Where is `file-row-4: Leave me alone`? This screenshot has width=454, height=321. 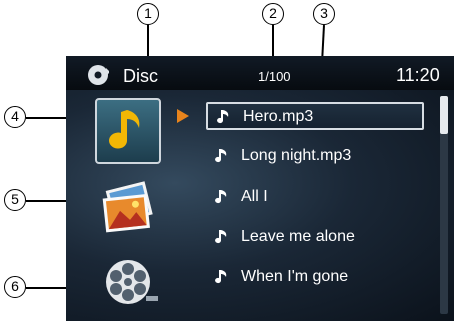 file-row-4: Leave me alone is located at coordinates (315, 238).